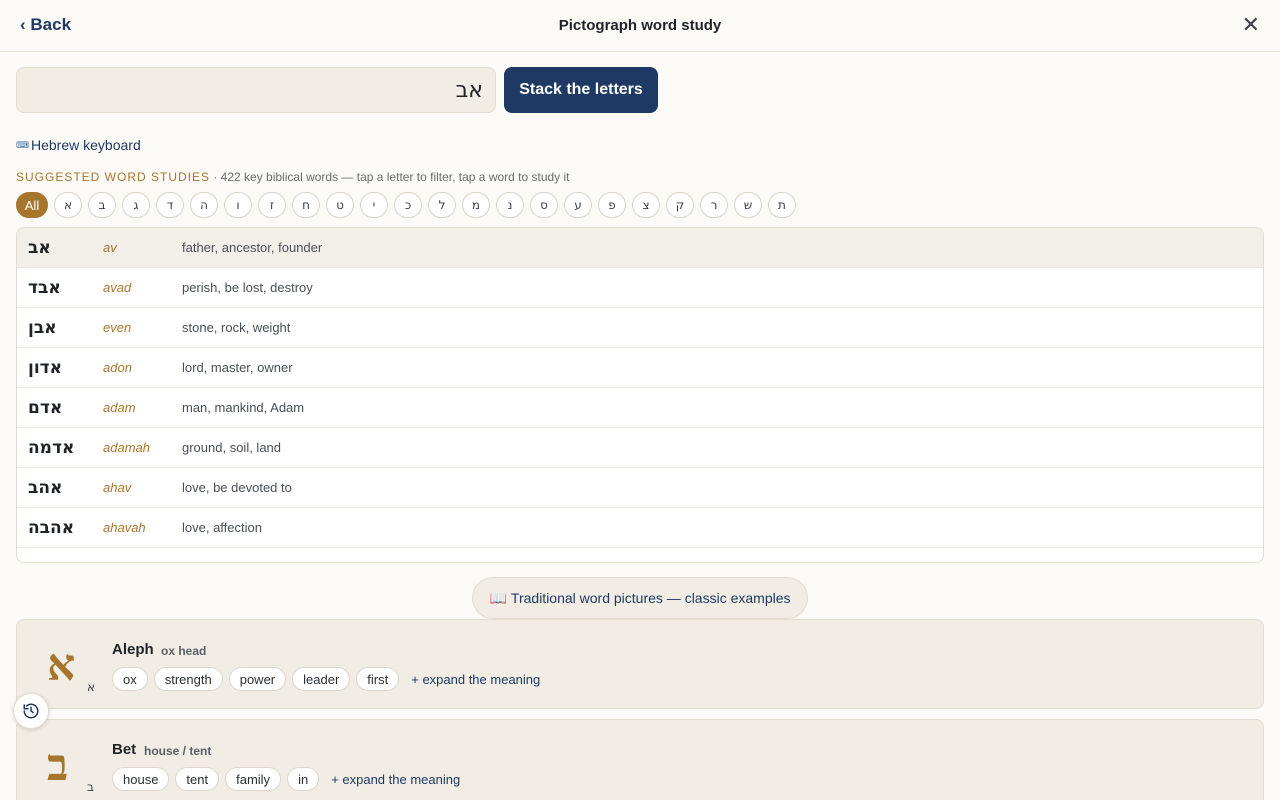 The image size is (1280, 800). What do you see at coordinates (178, 751) in the screenshot?
I see `letter-meaning: house / tent` at bounding box center [178, 751].